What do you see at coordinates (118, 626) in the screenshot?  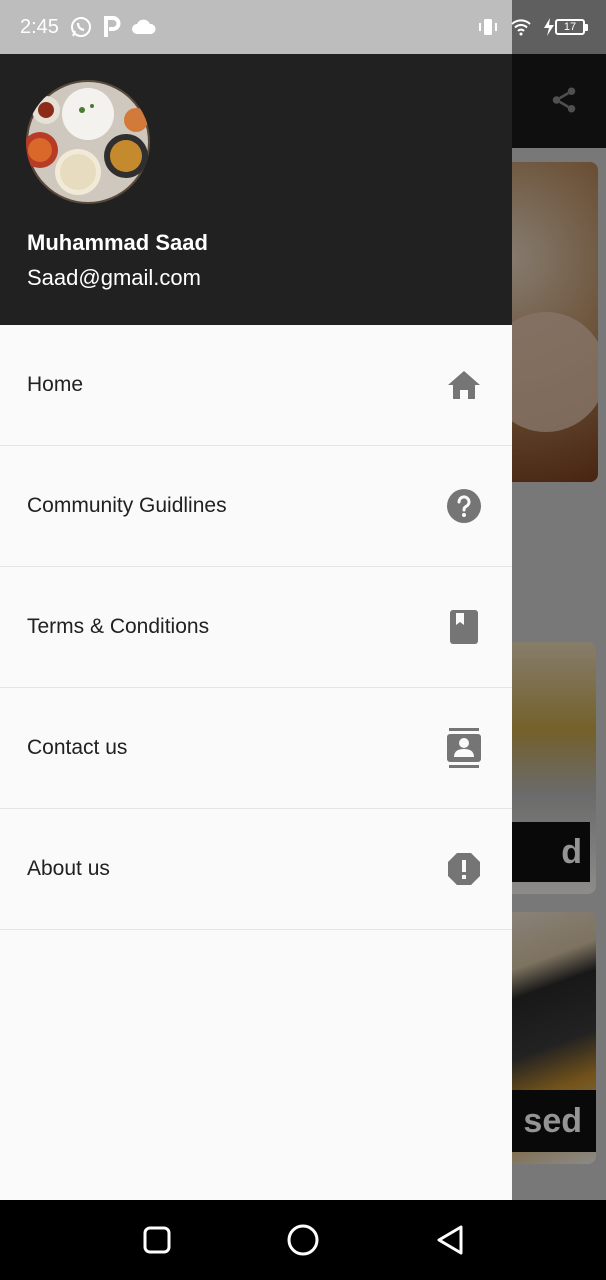 I see `drawer-item-label: Terms & Conditions` at bounding box center [118, 626].